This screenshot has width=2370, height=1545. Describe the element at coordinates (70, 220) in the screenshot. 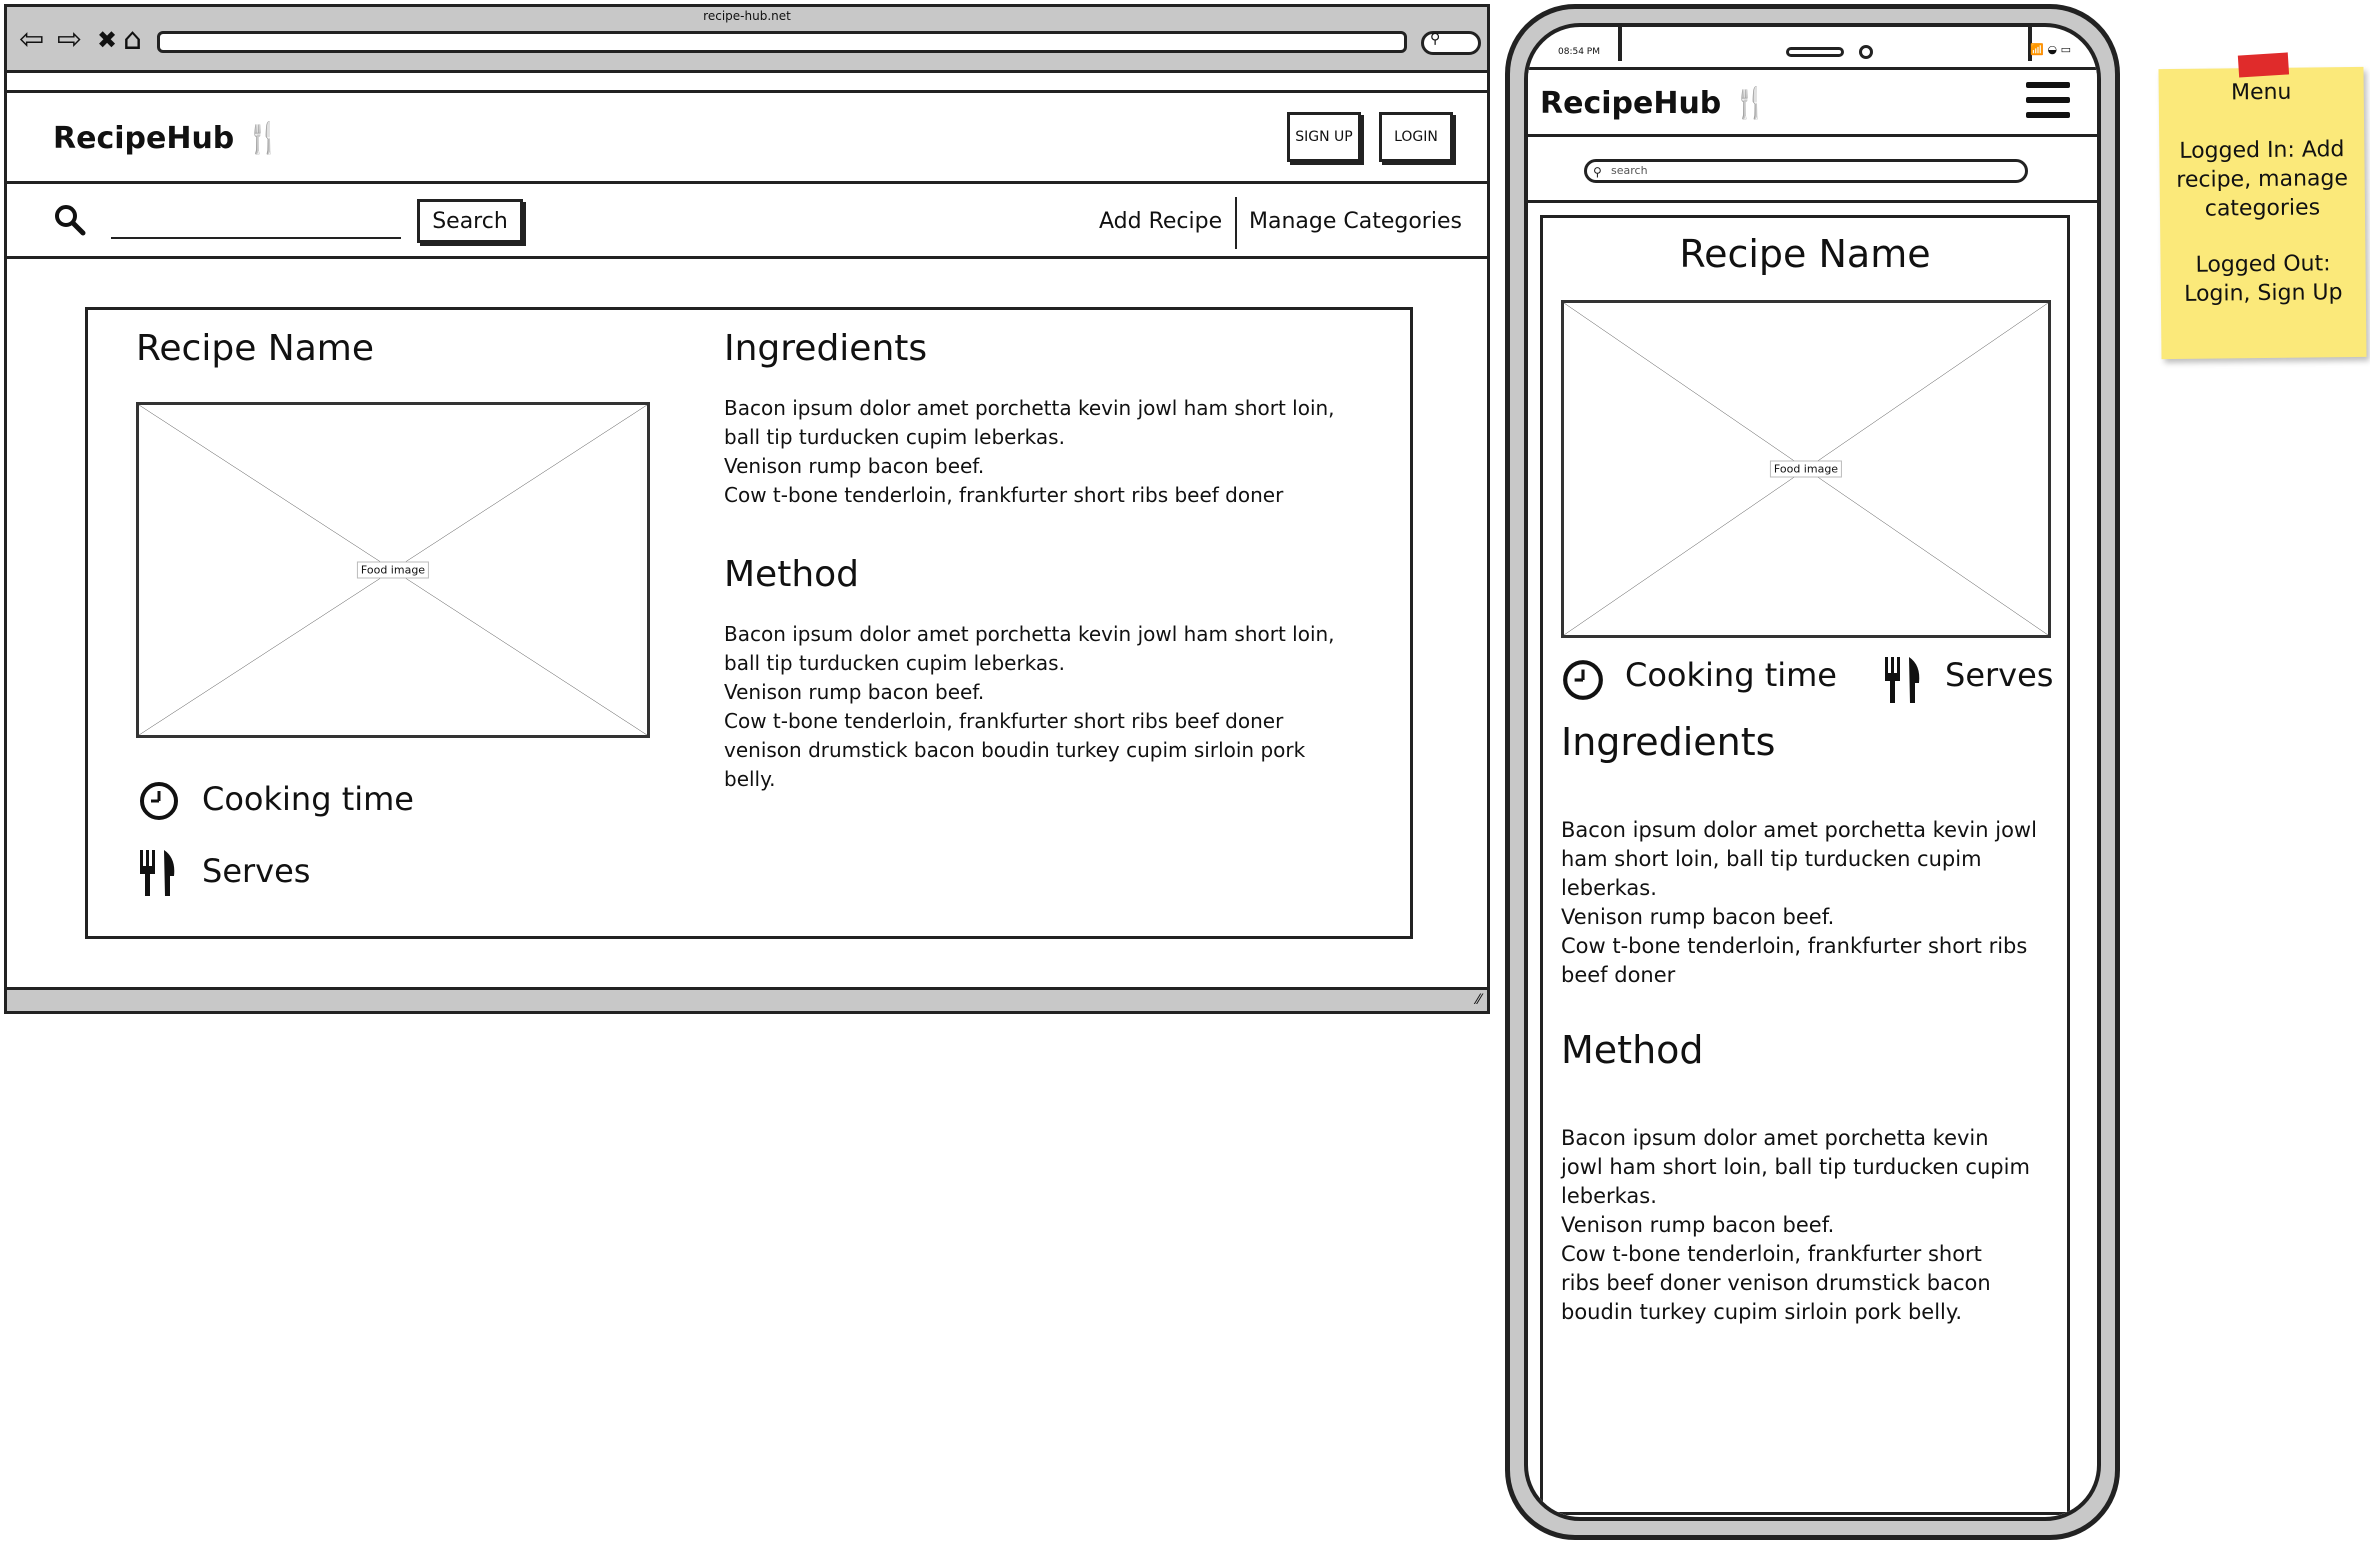

I see `search-icon` at that location.